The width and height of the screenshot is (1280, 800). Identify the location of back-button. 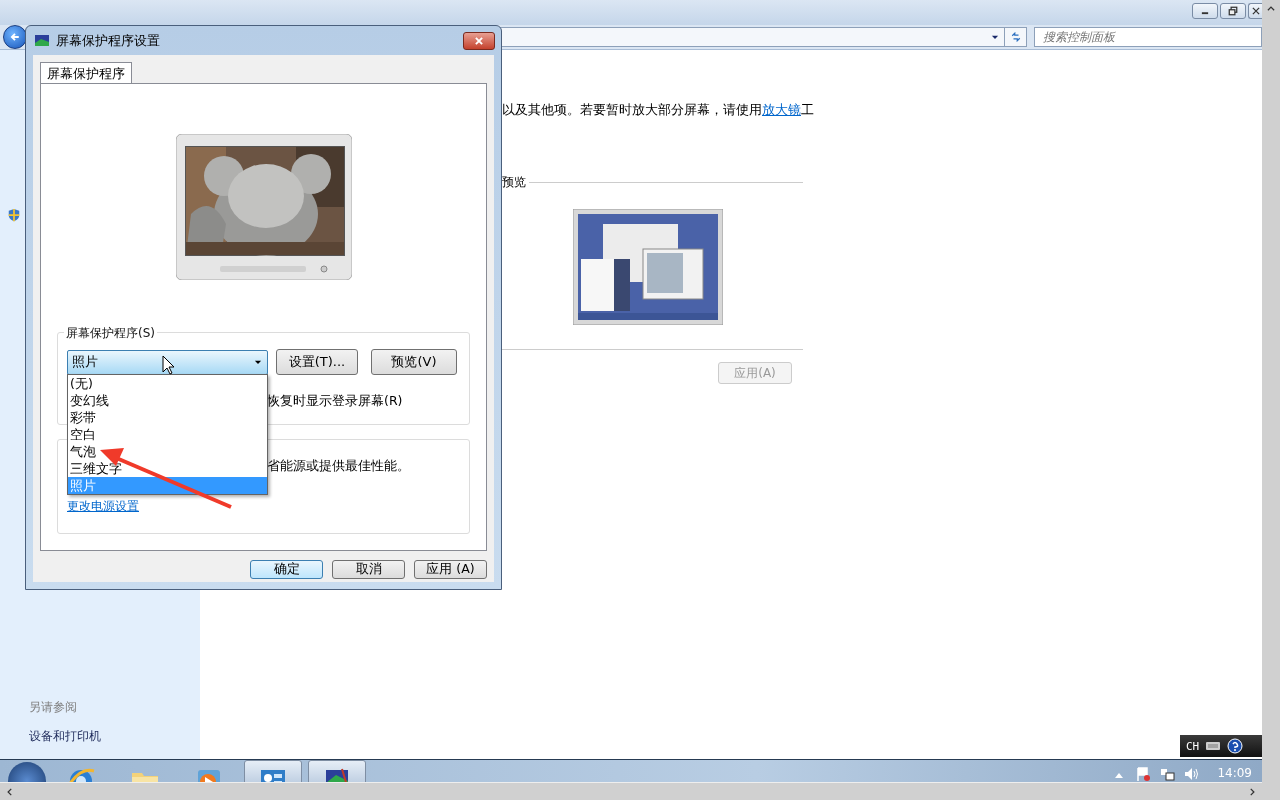
(15, 37).